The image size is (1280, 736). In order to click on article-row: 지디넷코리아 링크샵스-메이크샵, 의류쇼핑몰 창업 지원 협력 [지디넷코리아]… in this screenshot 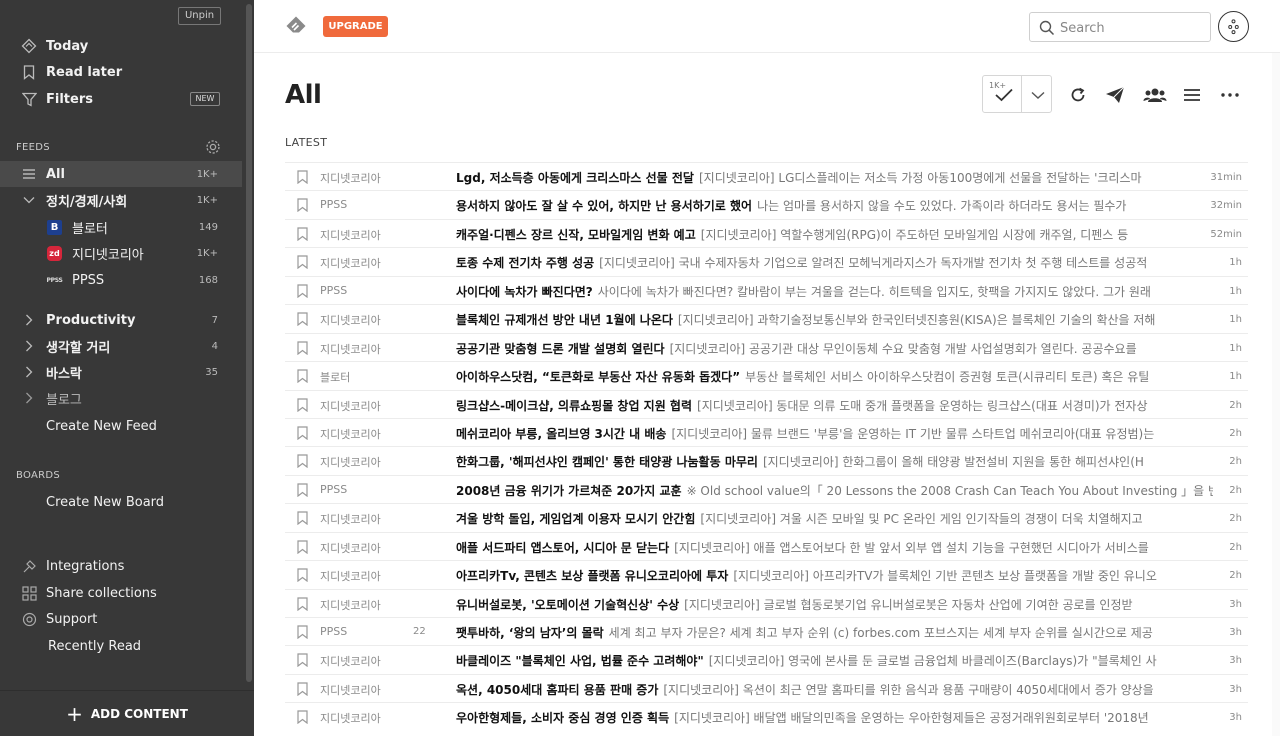, I will do `click(766, 403)`.